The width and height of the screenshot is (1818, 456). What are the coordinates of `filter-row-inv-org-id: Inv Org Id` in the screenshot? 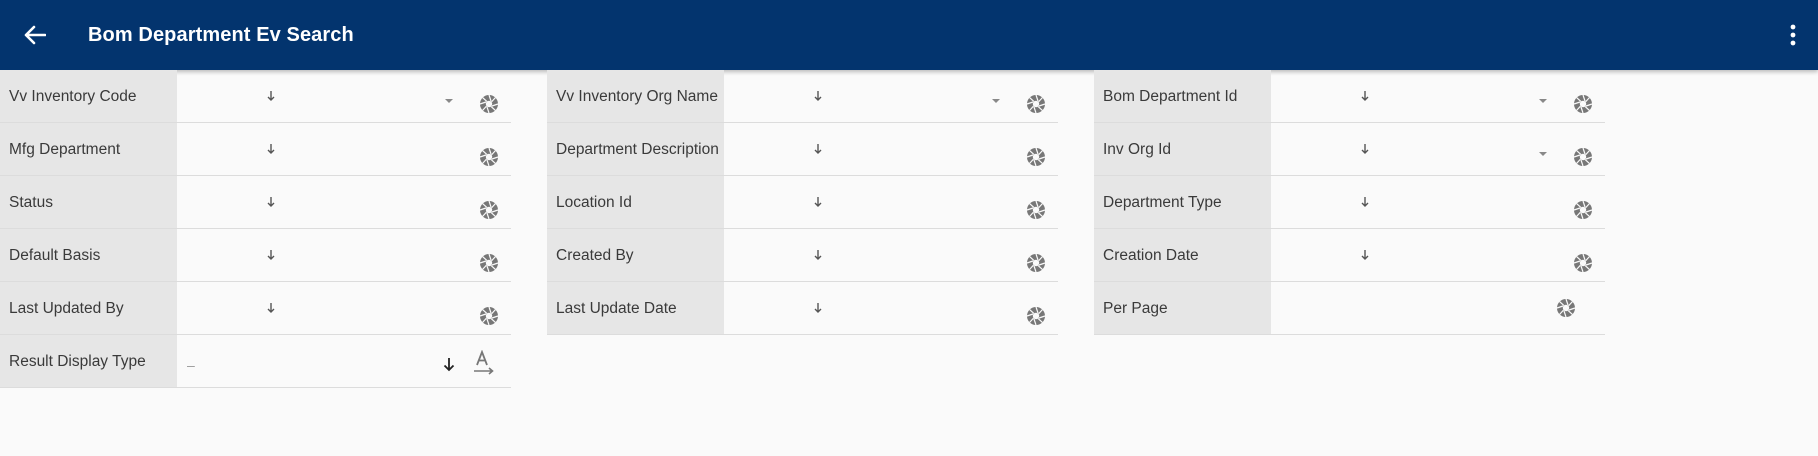 It's located at (1349, 149).